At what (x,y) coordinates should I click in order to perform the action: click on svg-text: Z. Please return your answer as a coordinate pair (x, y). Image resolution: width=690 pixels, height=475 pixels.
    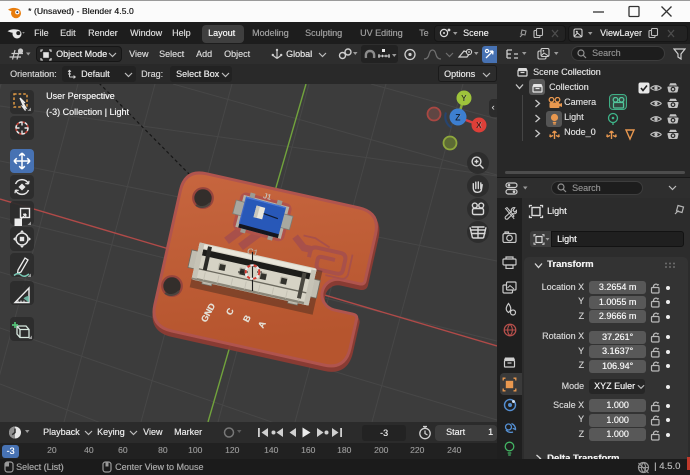
    Looking at the image, I should click on (458, 118).